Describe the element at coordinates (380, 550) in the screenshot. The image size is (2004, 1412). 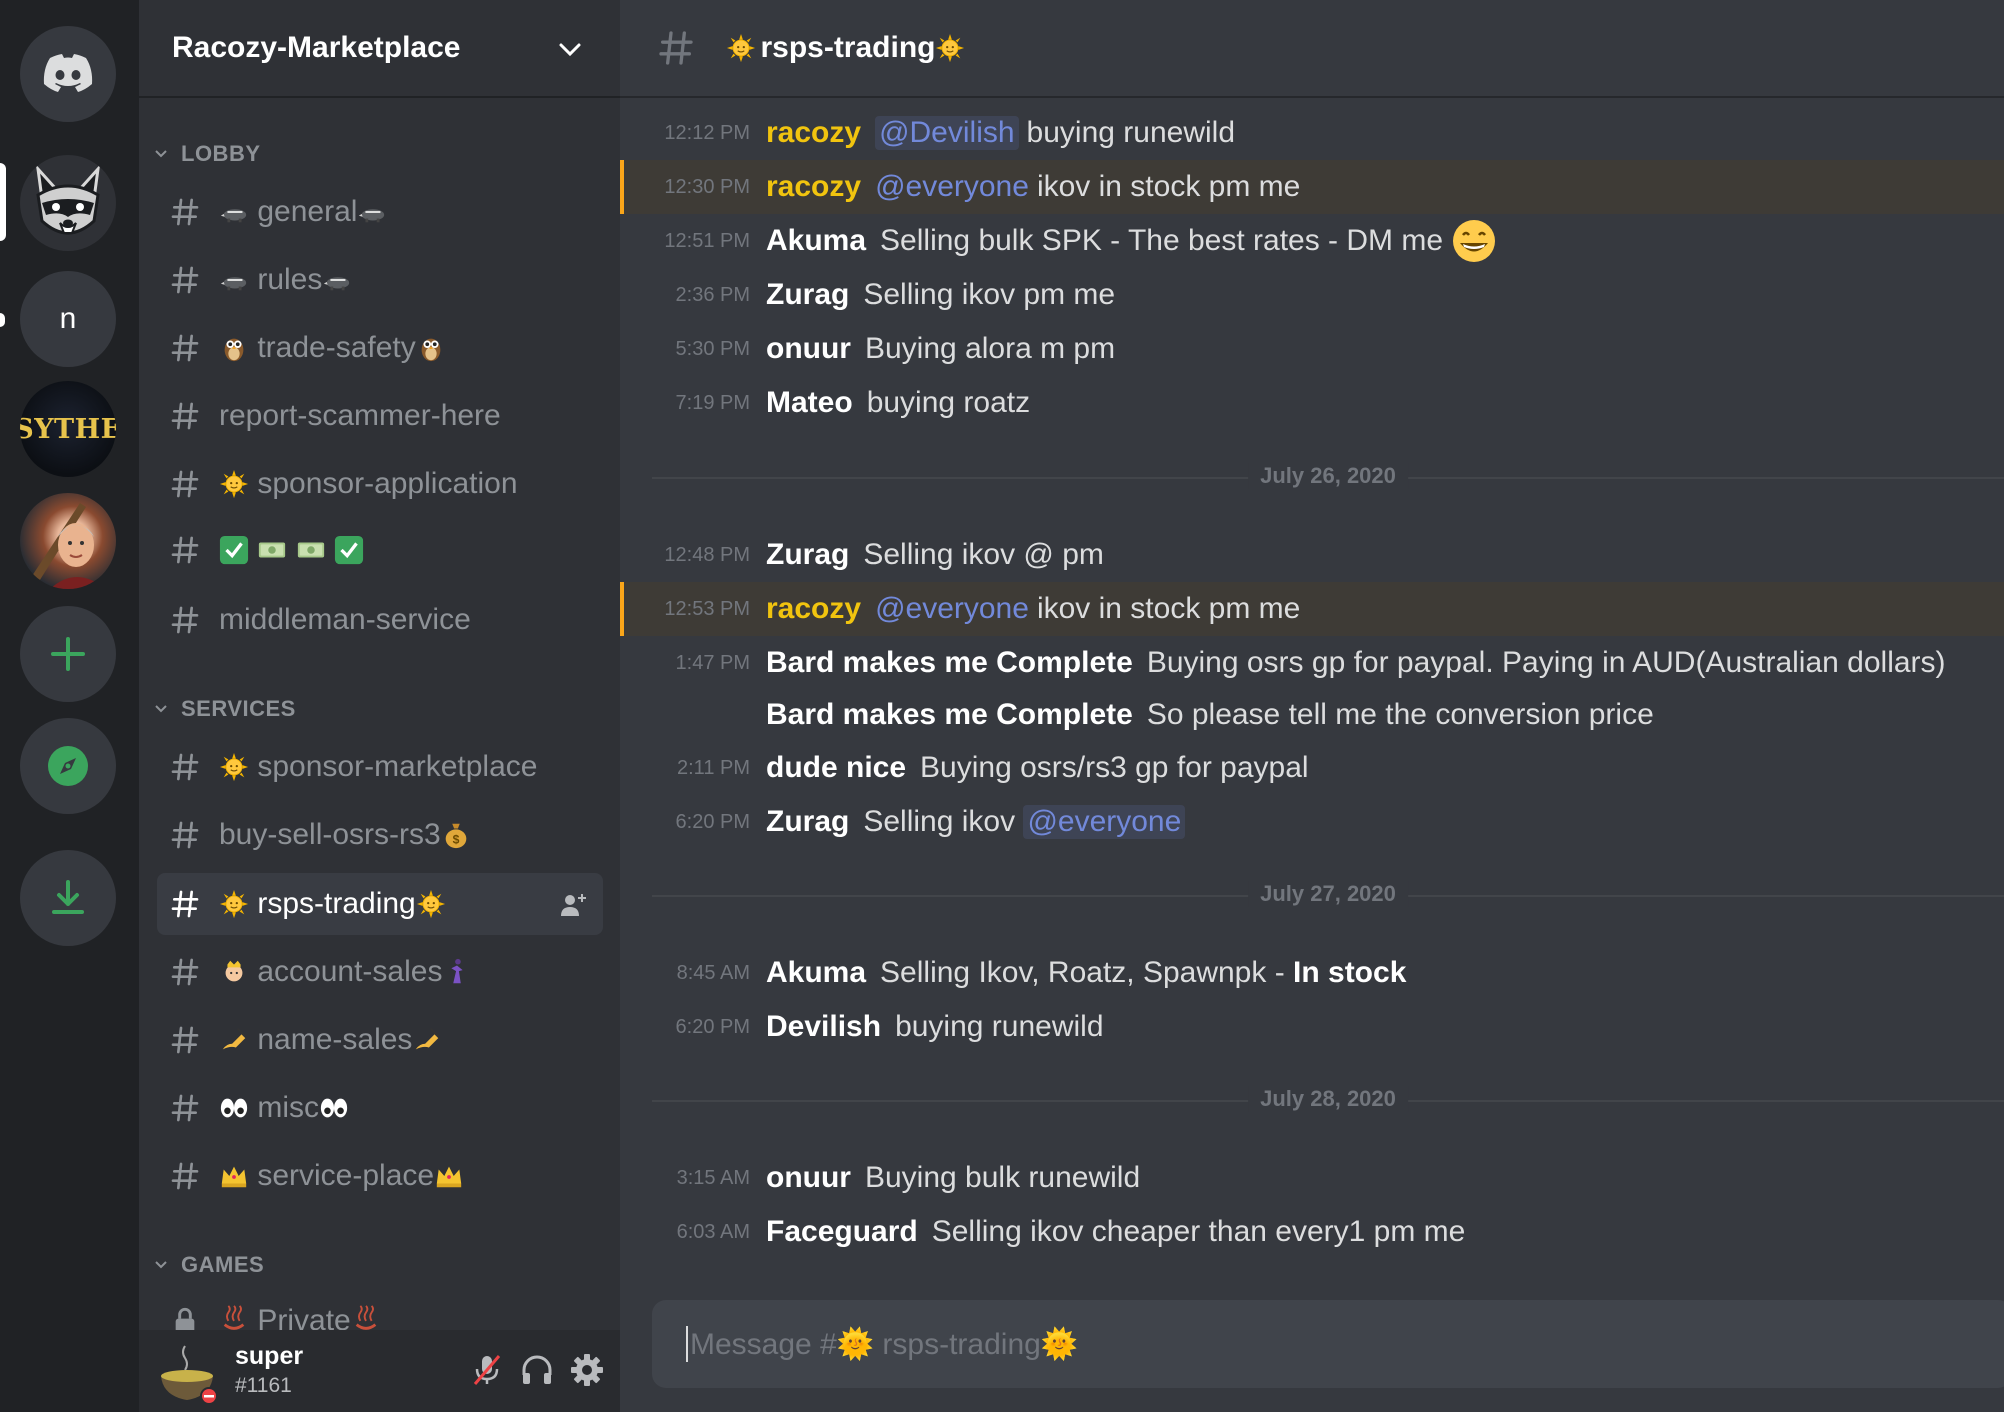
I see `channel-check-cash` at that location.